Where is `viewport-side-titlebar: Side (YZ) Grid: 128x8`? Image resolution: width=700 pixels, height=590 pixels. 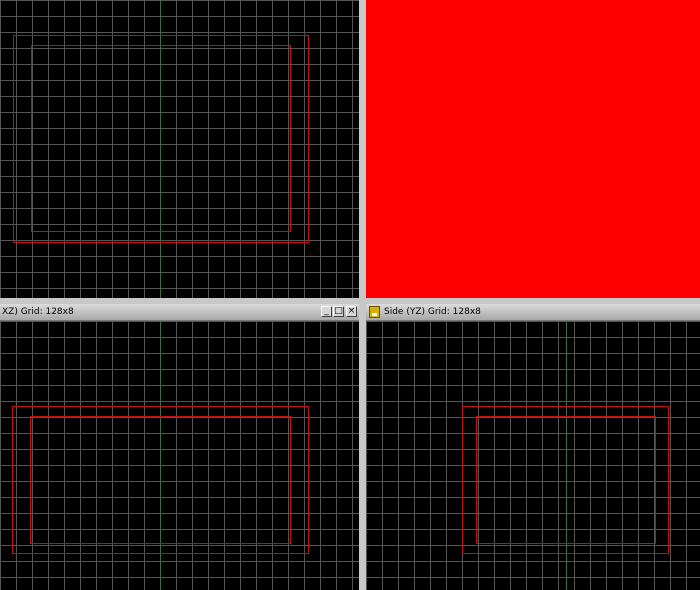 viewport-side-titlebar: Side (YZ) Grid: 128x8 is located at coordinates (533, 312).